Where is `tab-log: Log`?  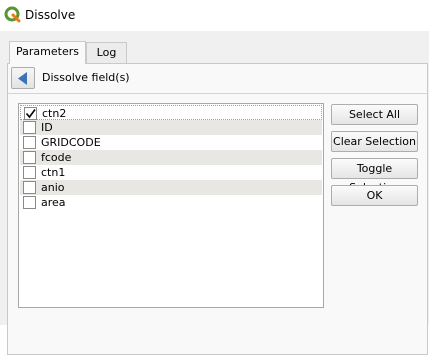 tab-log: Log is located at coordinates (106, 52).